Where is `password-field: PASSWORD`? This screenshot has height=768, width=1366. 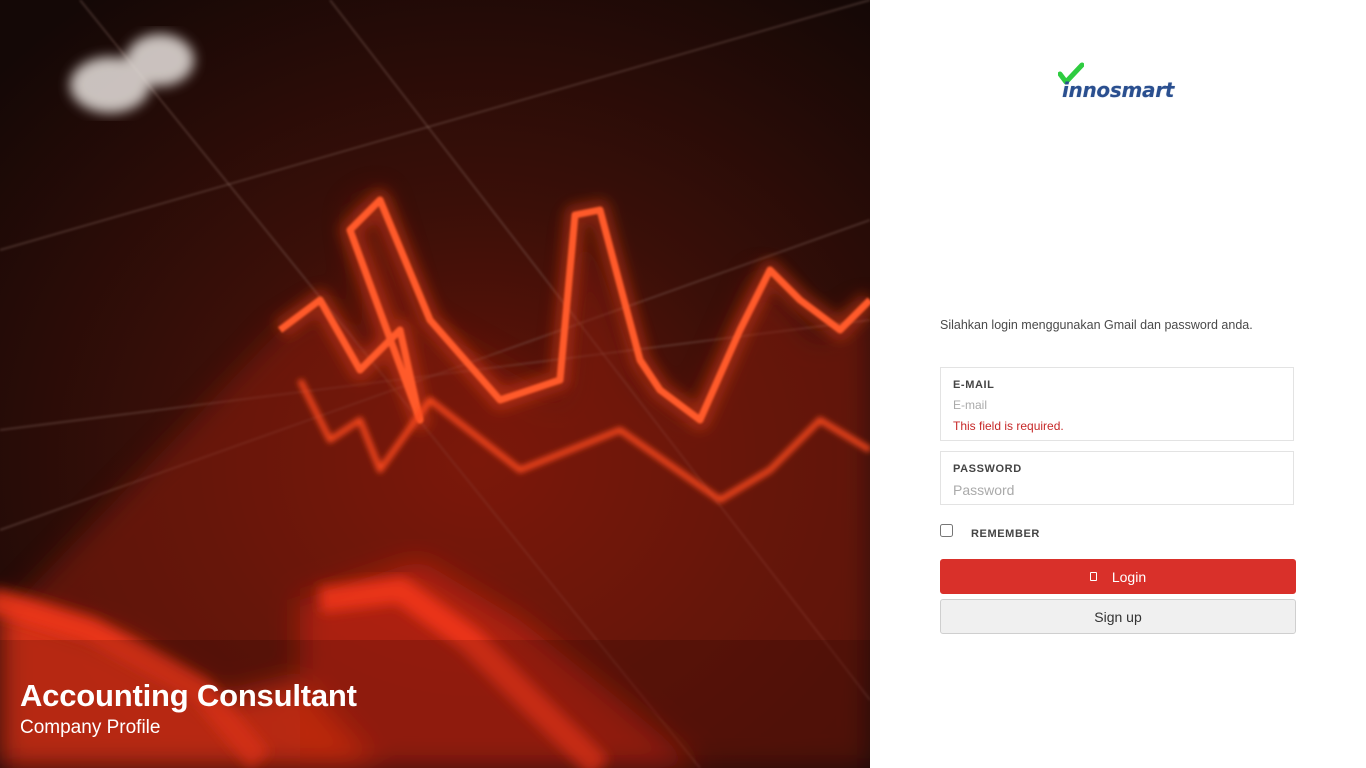
password-field: PASSWORD is located at coordinates (1117, 478).